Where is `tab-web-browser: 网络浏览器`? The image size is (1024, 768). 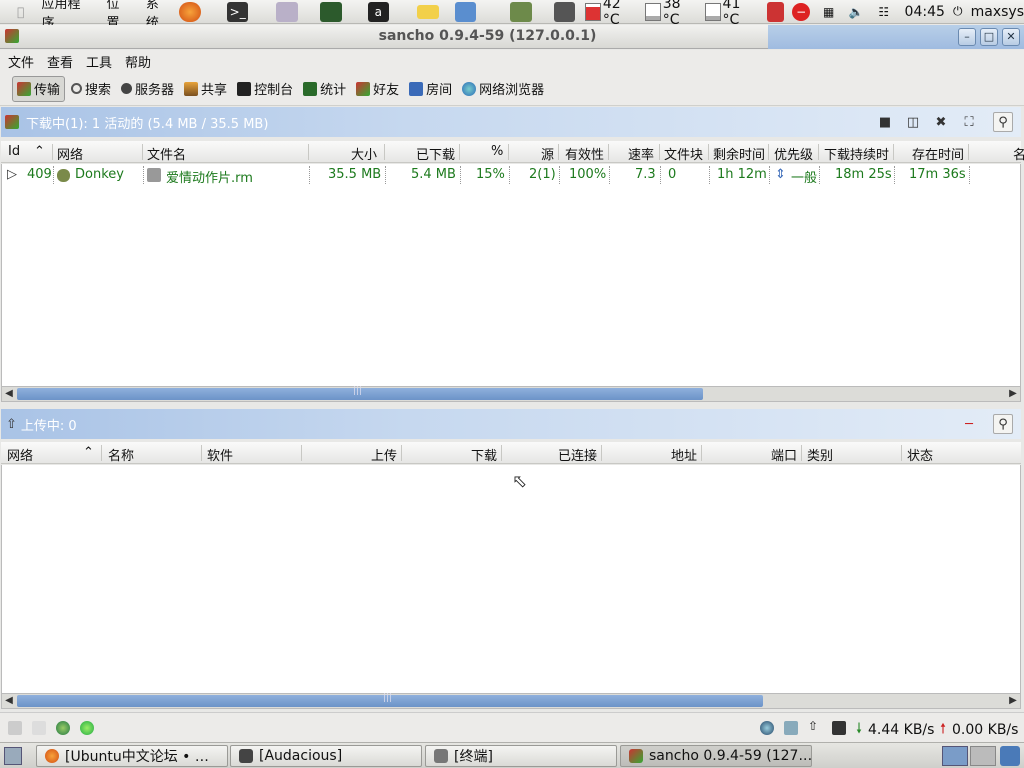
tab-web-browser: 网络浏览器 is located at coordinates (503, 89).